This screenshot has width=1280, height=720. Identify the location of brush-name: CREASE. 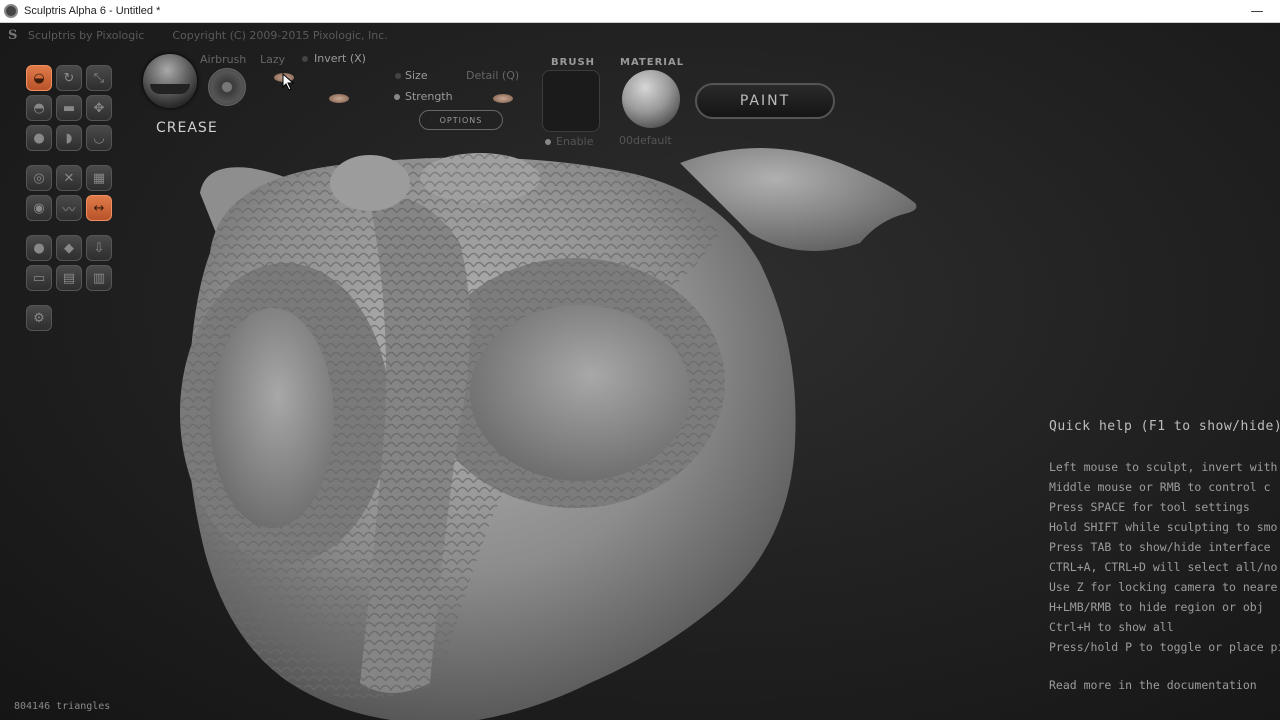
(187, 128).